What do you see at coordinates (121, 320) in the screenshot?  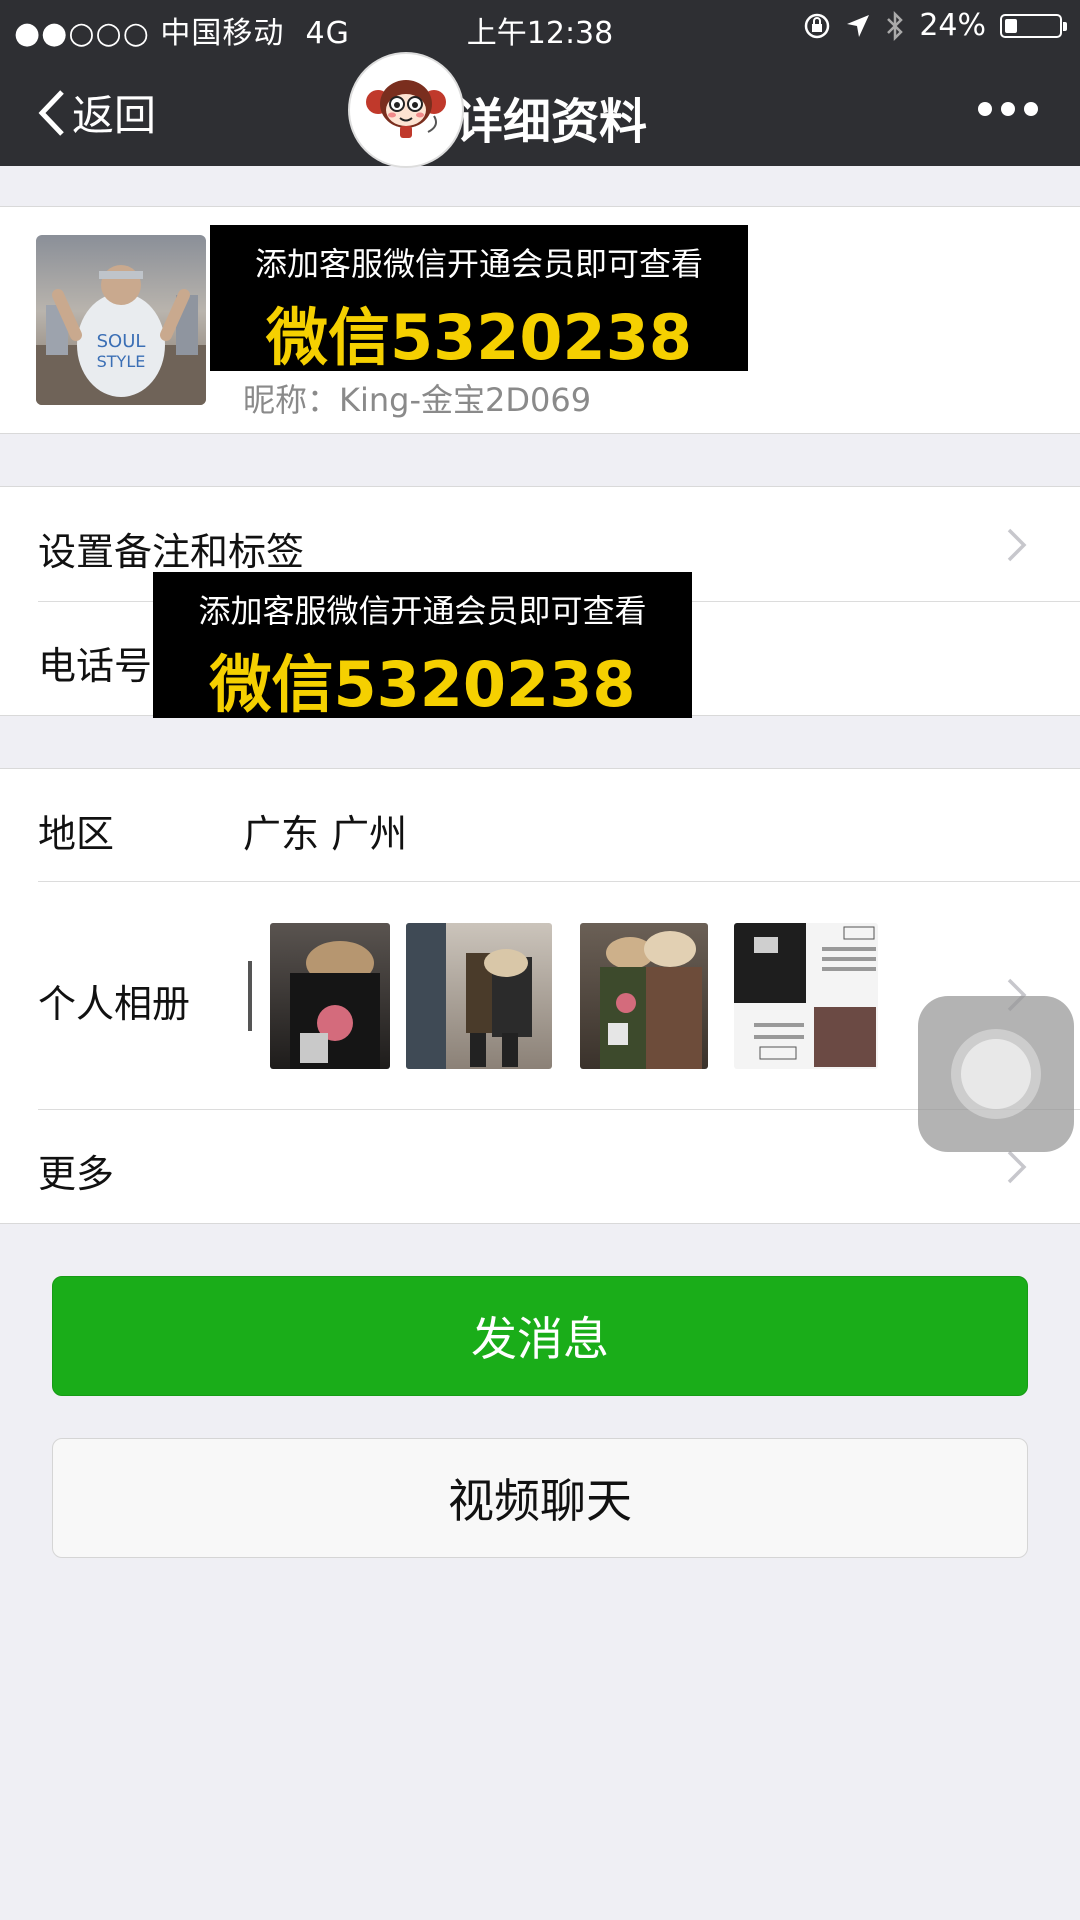 I see `avatar: SOUL STYLE` at bounding box center [121, 320].